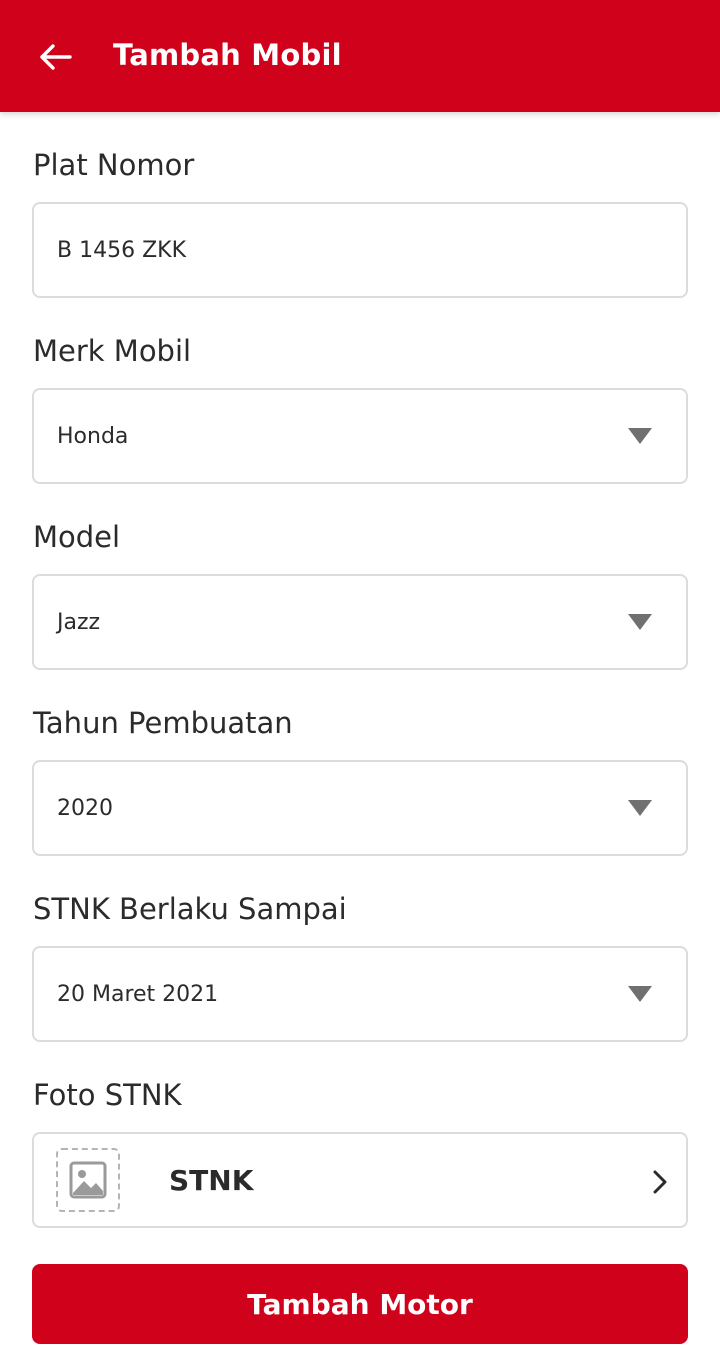  What do you see at coordinates (79, 622) in the screenshot?
I see `model-value: Jazz` at bounding box center [79, 622].